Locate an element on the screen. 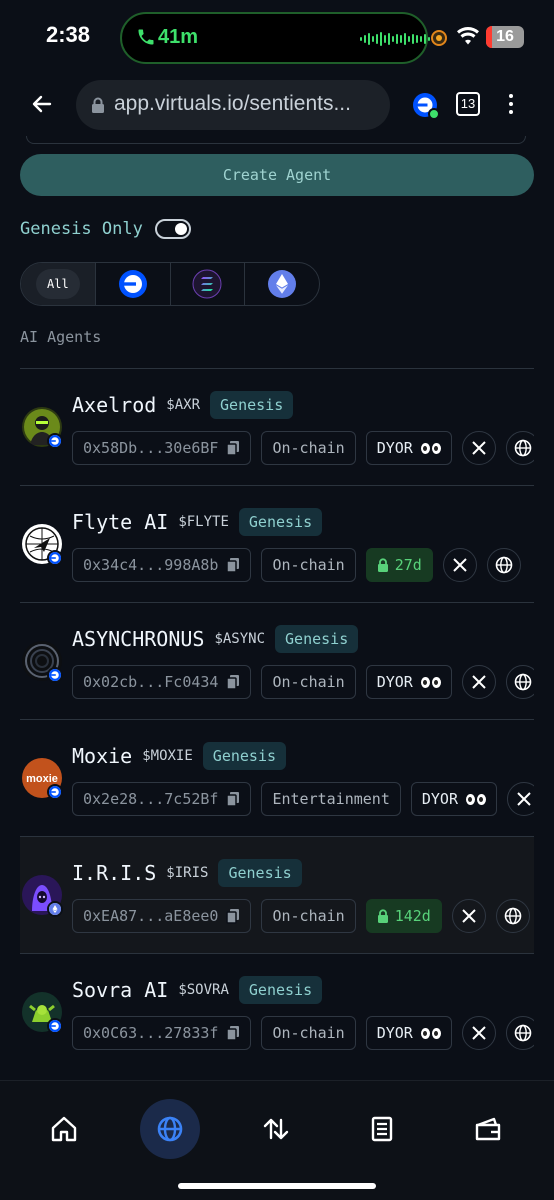 This screenshot has height=1200, width=554. eyes-emoji-icon is located at coordinates (430, 448).